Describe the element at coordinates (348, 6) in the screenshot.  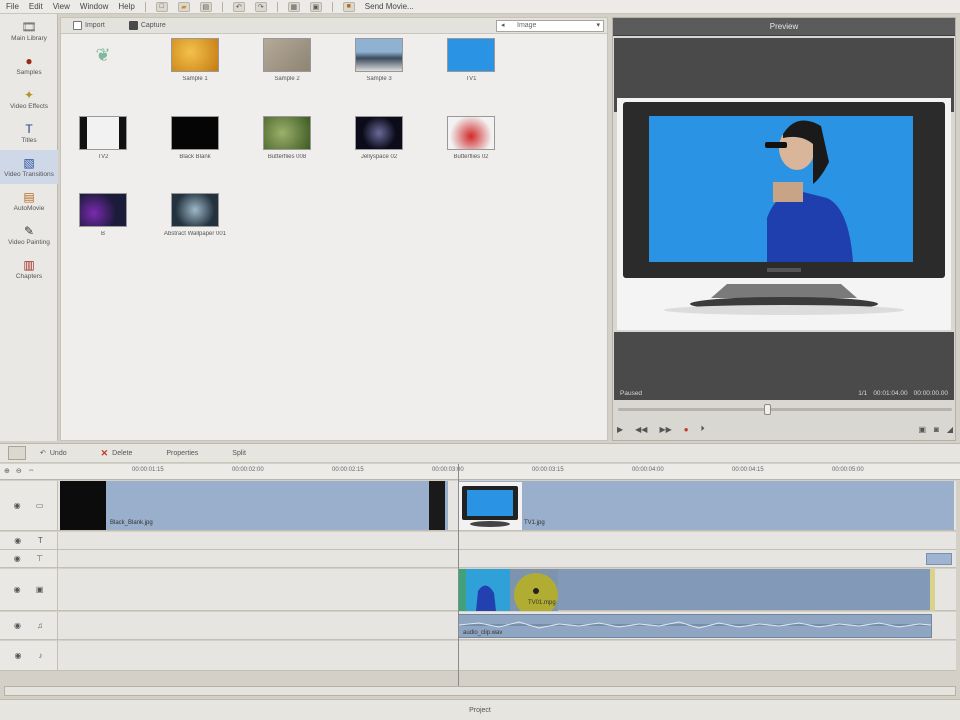
I see `send-movie-icon: ■` at that location.